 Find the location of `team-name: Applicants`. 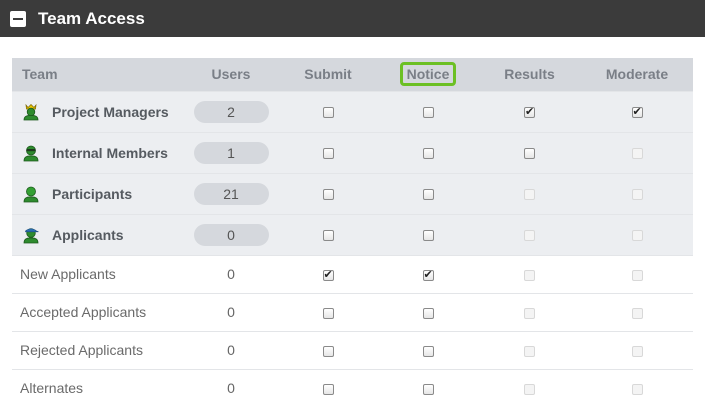

team-name: Applicants is located at coordinates (88, 235).